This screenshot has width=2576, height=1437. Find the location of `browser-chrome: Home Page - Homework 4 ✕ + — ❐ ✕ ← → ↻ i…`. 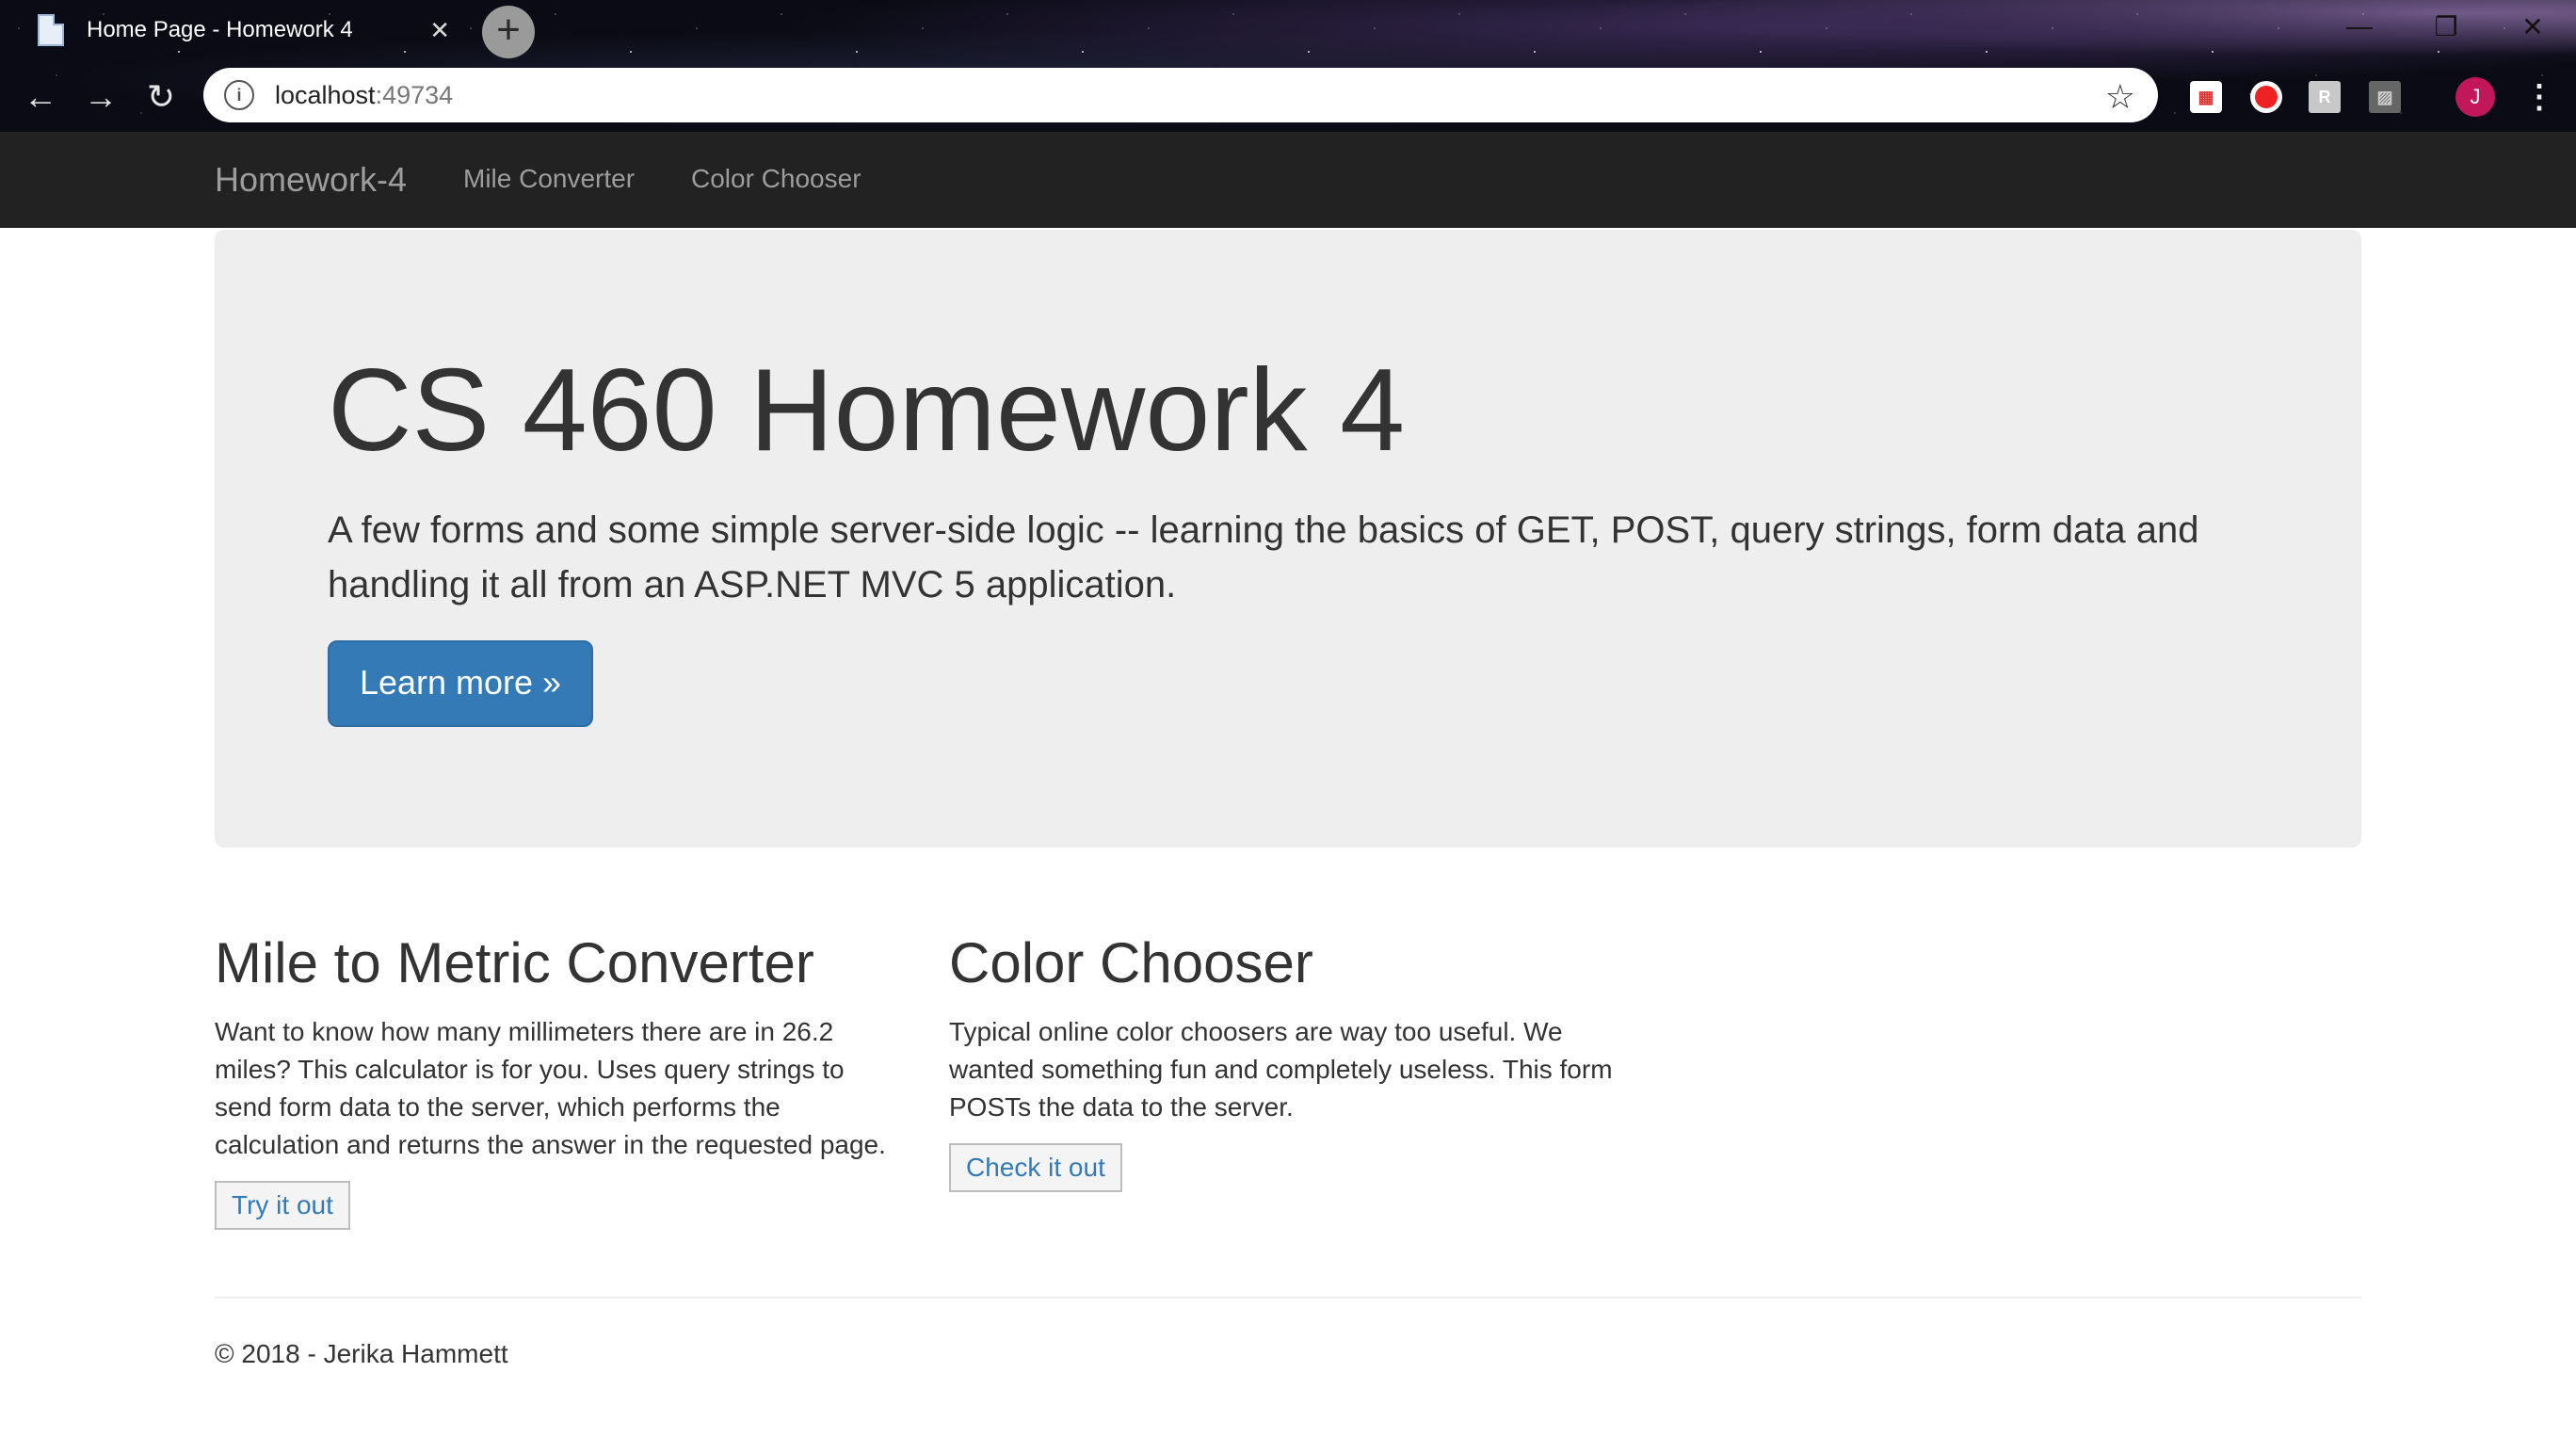

browser-chrome: Home Page - Homework 4 ✕ + — ❐ ✕ ← → ↻ i… is located at coordinates (1288, 66).